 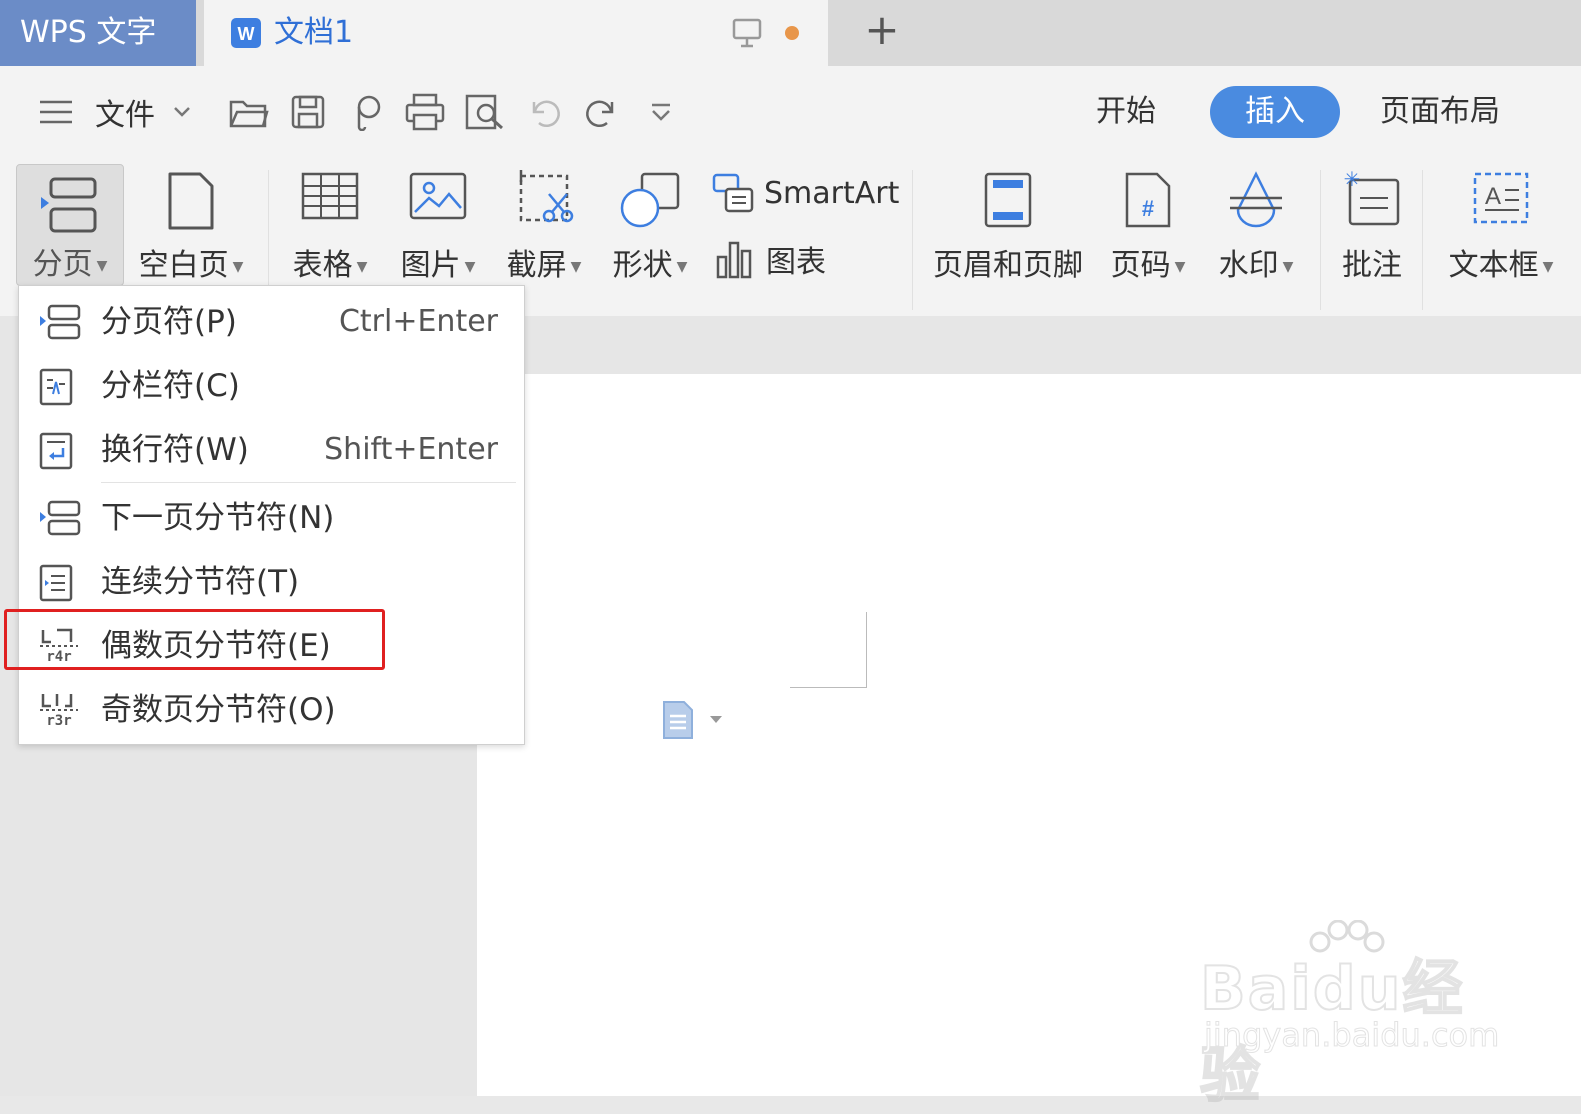 I want to click on menu-item-odd-page-section-break: r3r 奇数页分节符(O), so click(x=271, y=710).